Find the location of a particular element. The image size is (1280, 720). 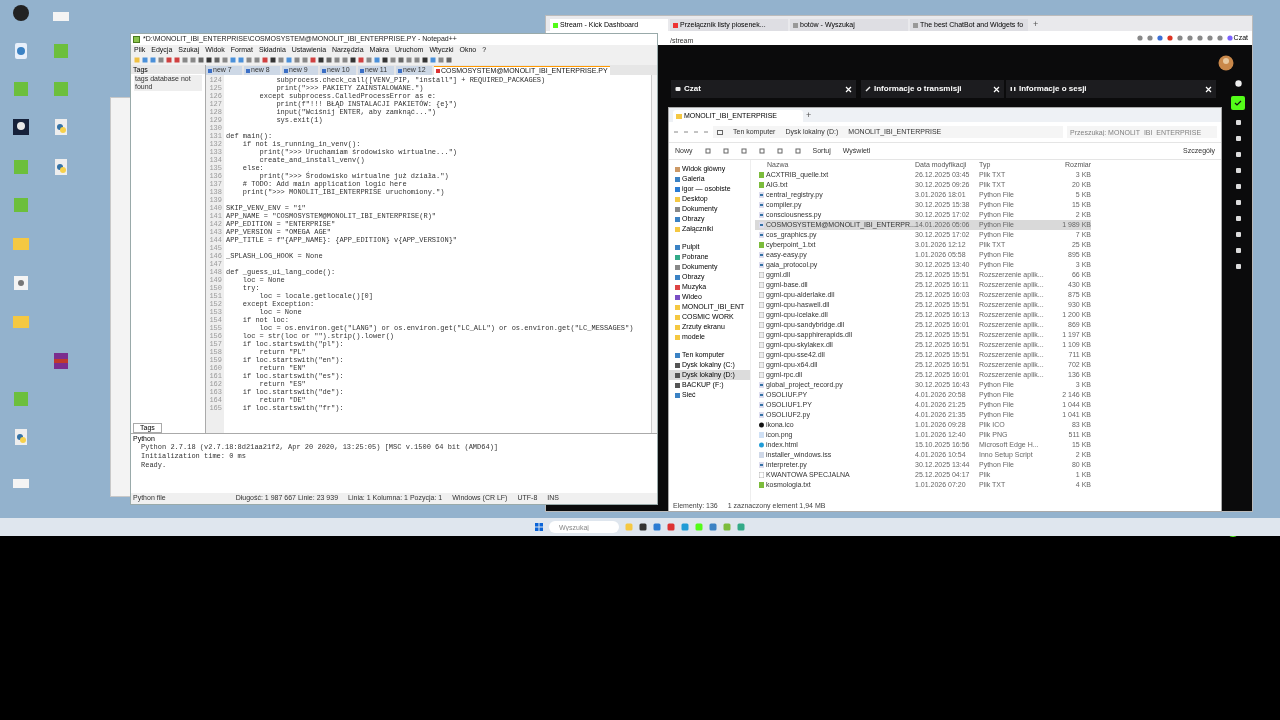

bars-icon is located at coordinates (1013, 89).